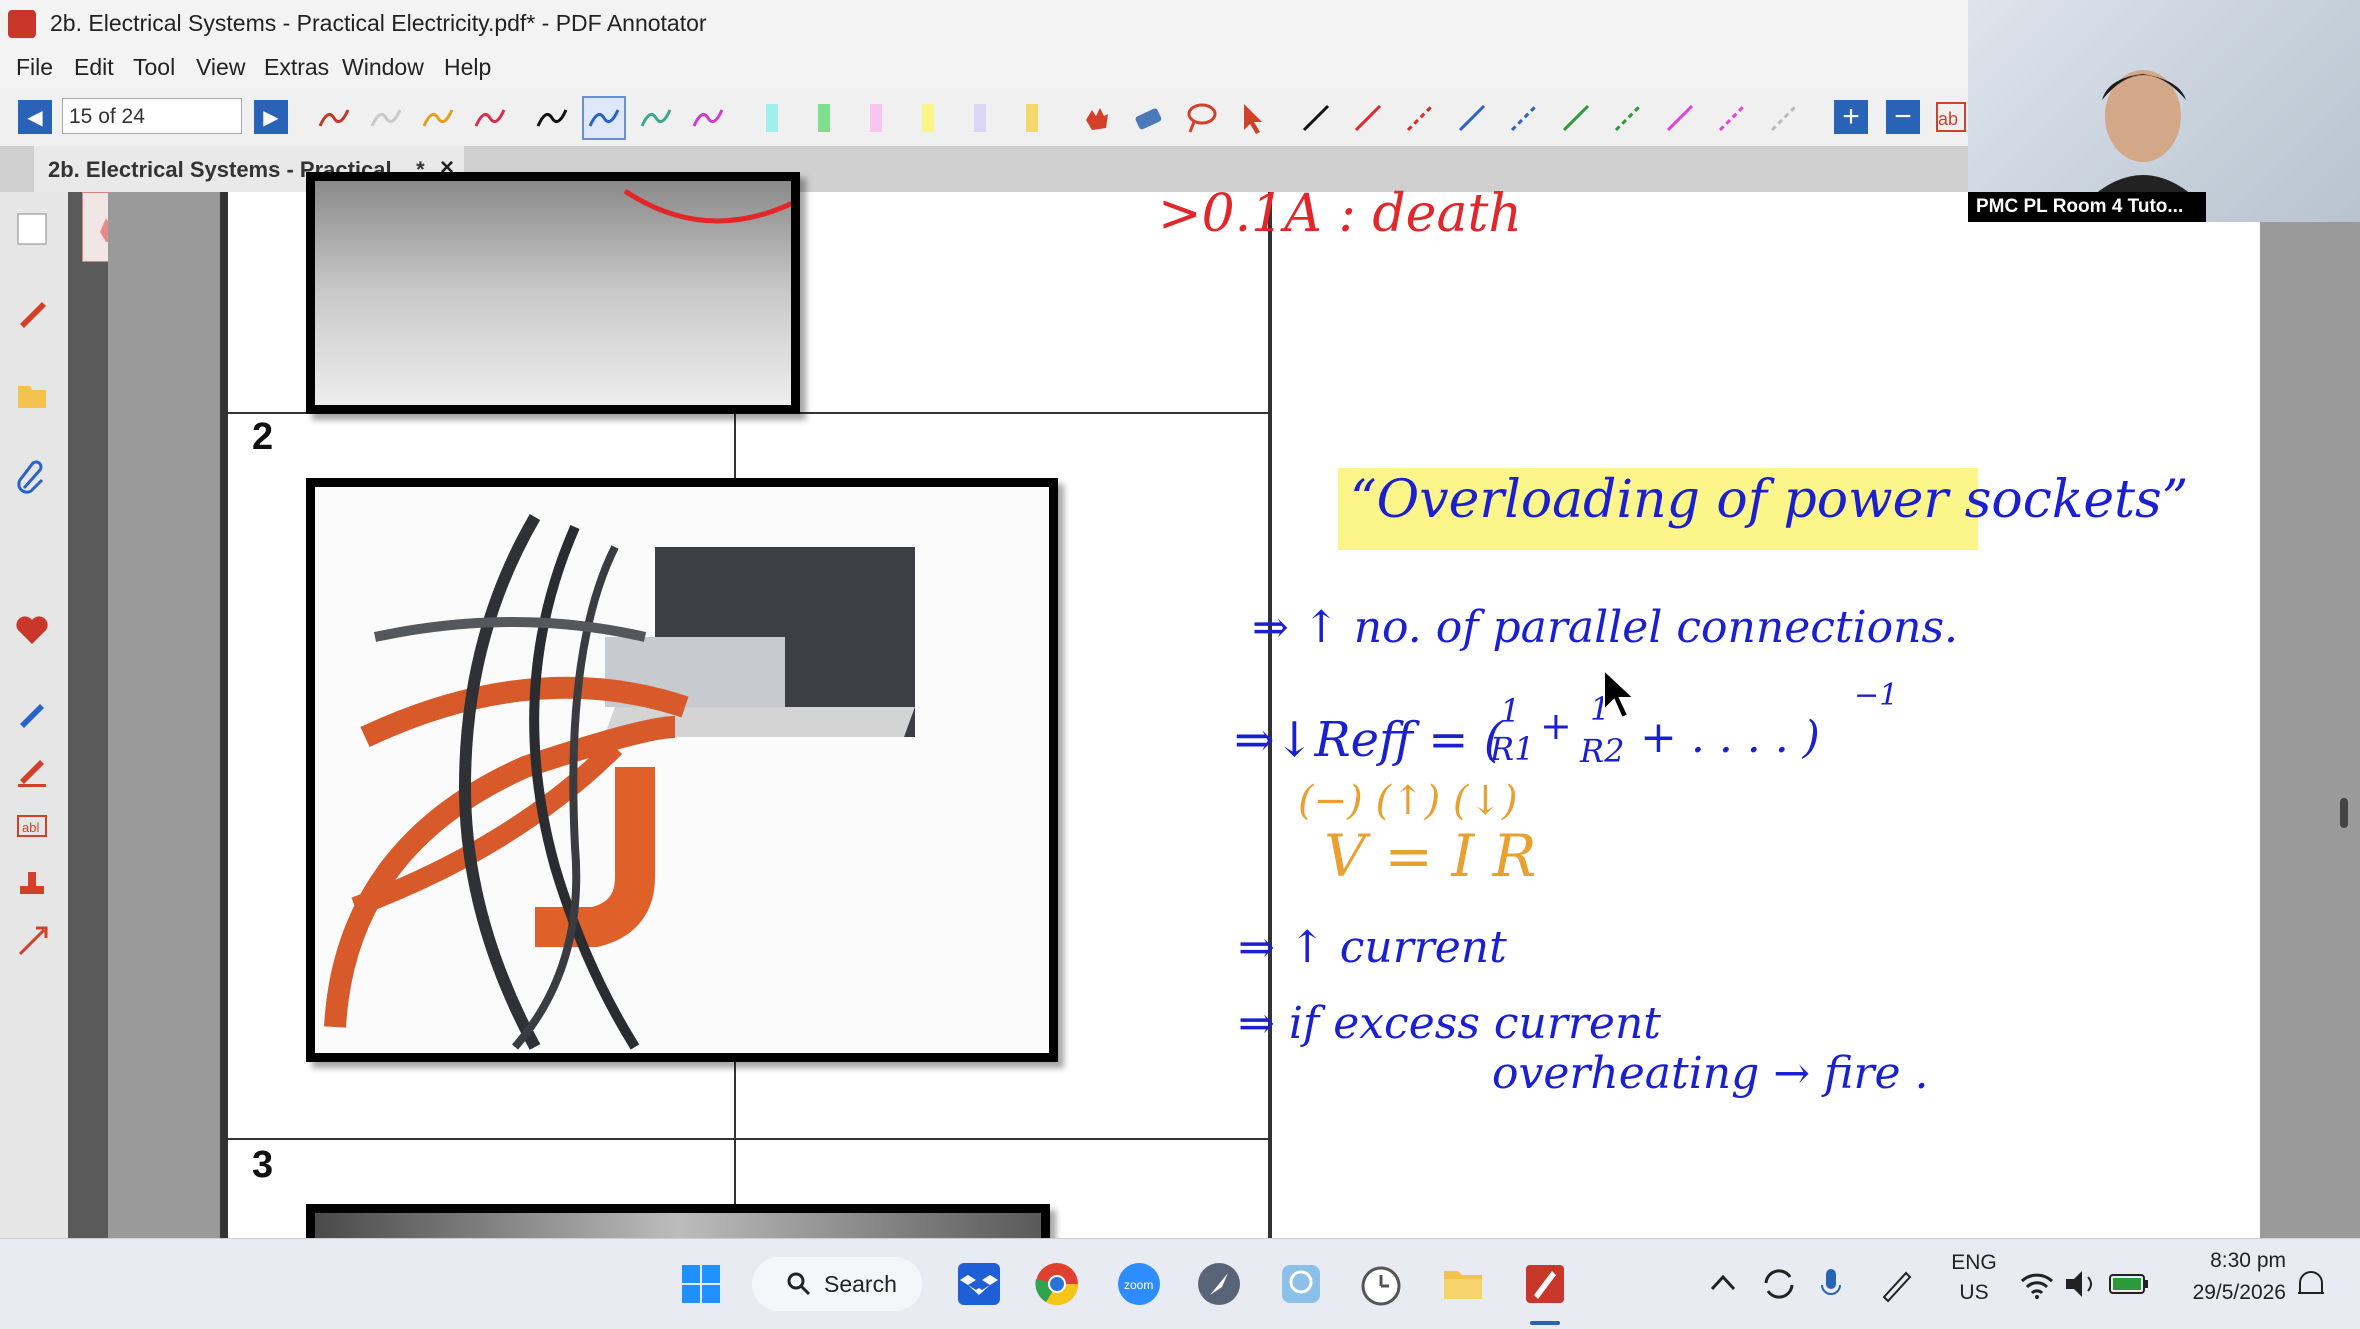 The height and width of the screenshot is (1329, 2360). I want to click on page-number-field: 15 of 24, so click(152, 116).